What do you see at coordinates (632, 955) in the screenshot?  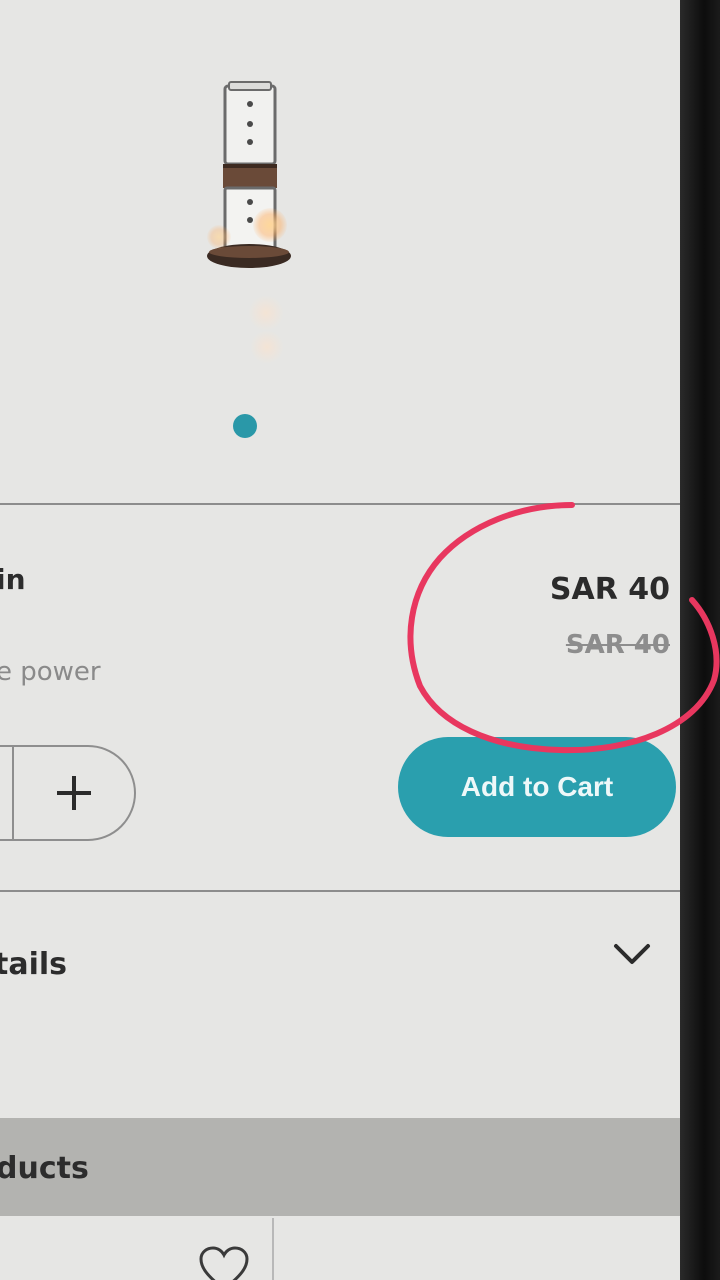 I see `chevron-down-icon` at bounding box center [632, 955].